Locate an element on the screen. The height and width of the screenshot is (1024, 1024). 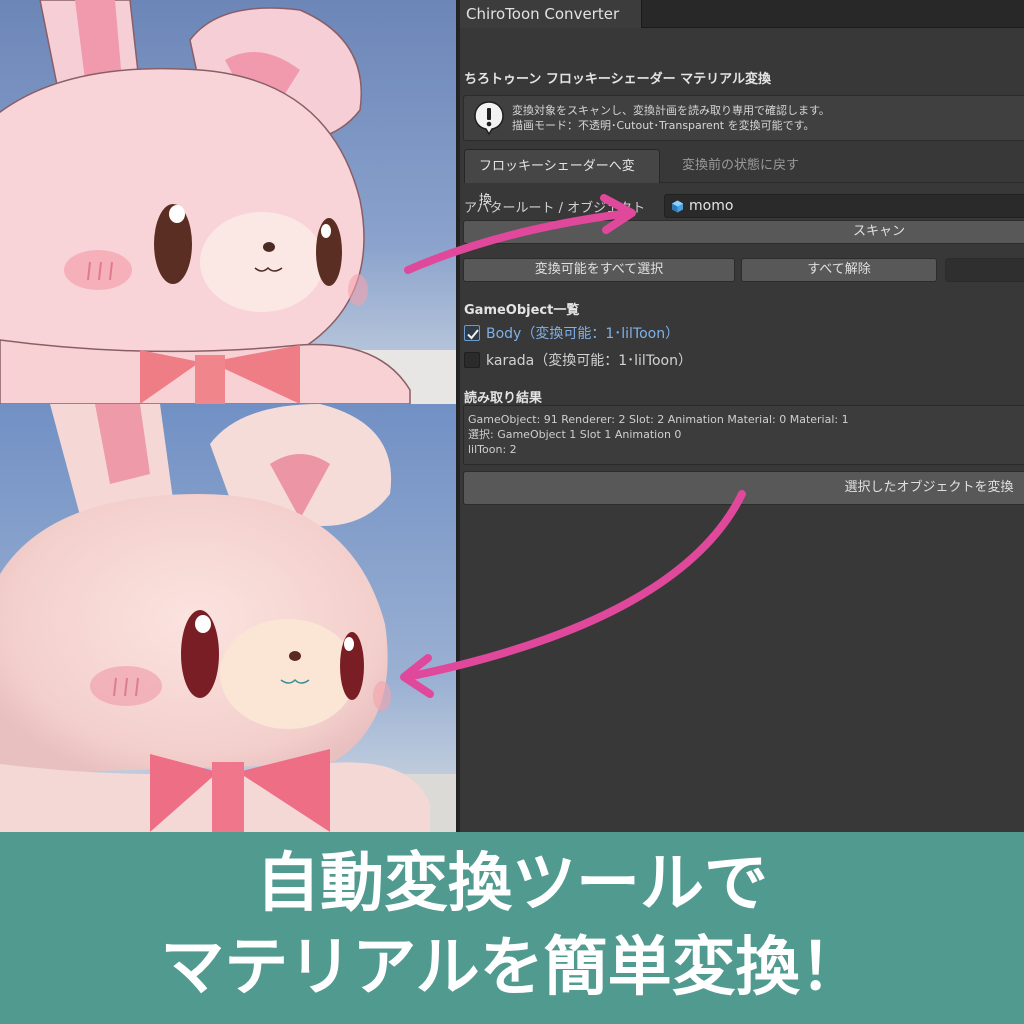
select-all-convertible-button: 変換可能をすべて選択 is located at coordinates (599, 270).